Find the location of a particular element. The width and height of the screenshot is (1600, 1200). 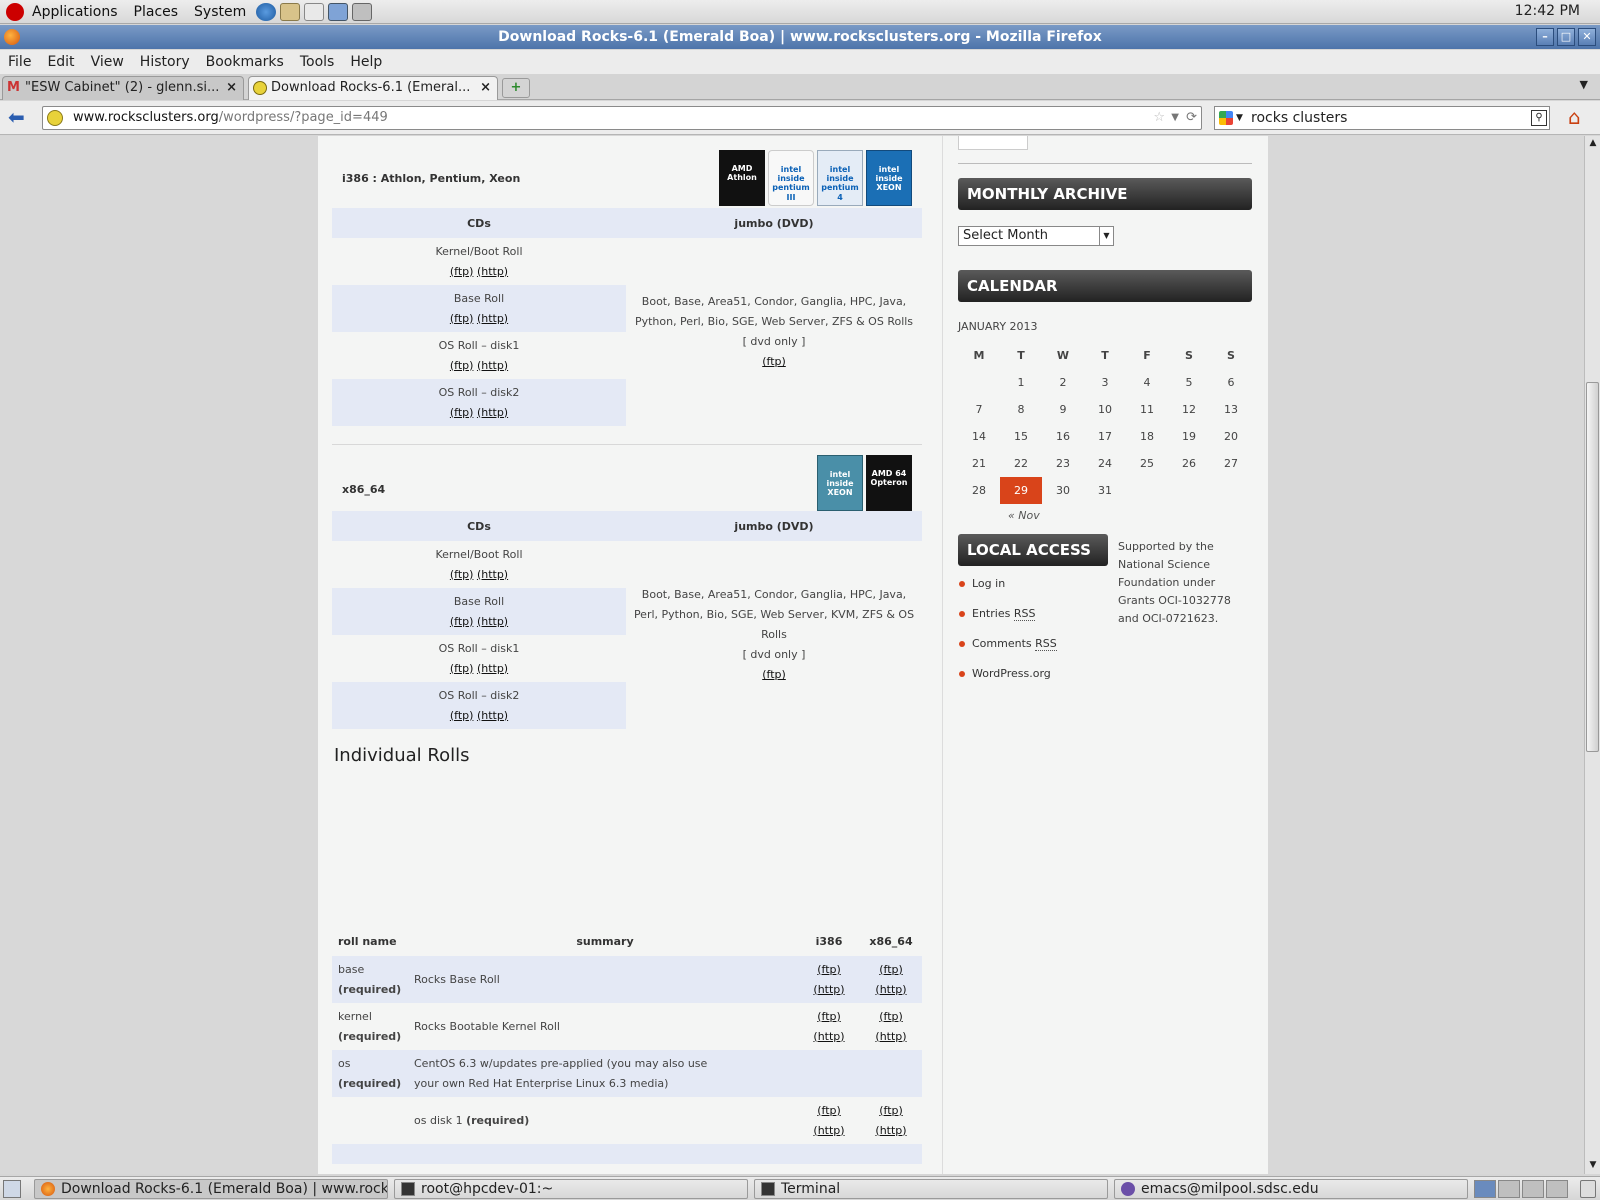

tab-rocks-download: Download Rocks-6.1 (Emeral... × is located at coordinates (373, 88).